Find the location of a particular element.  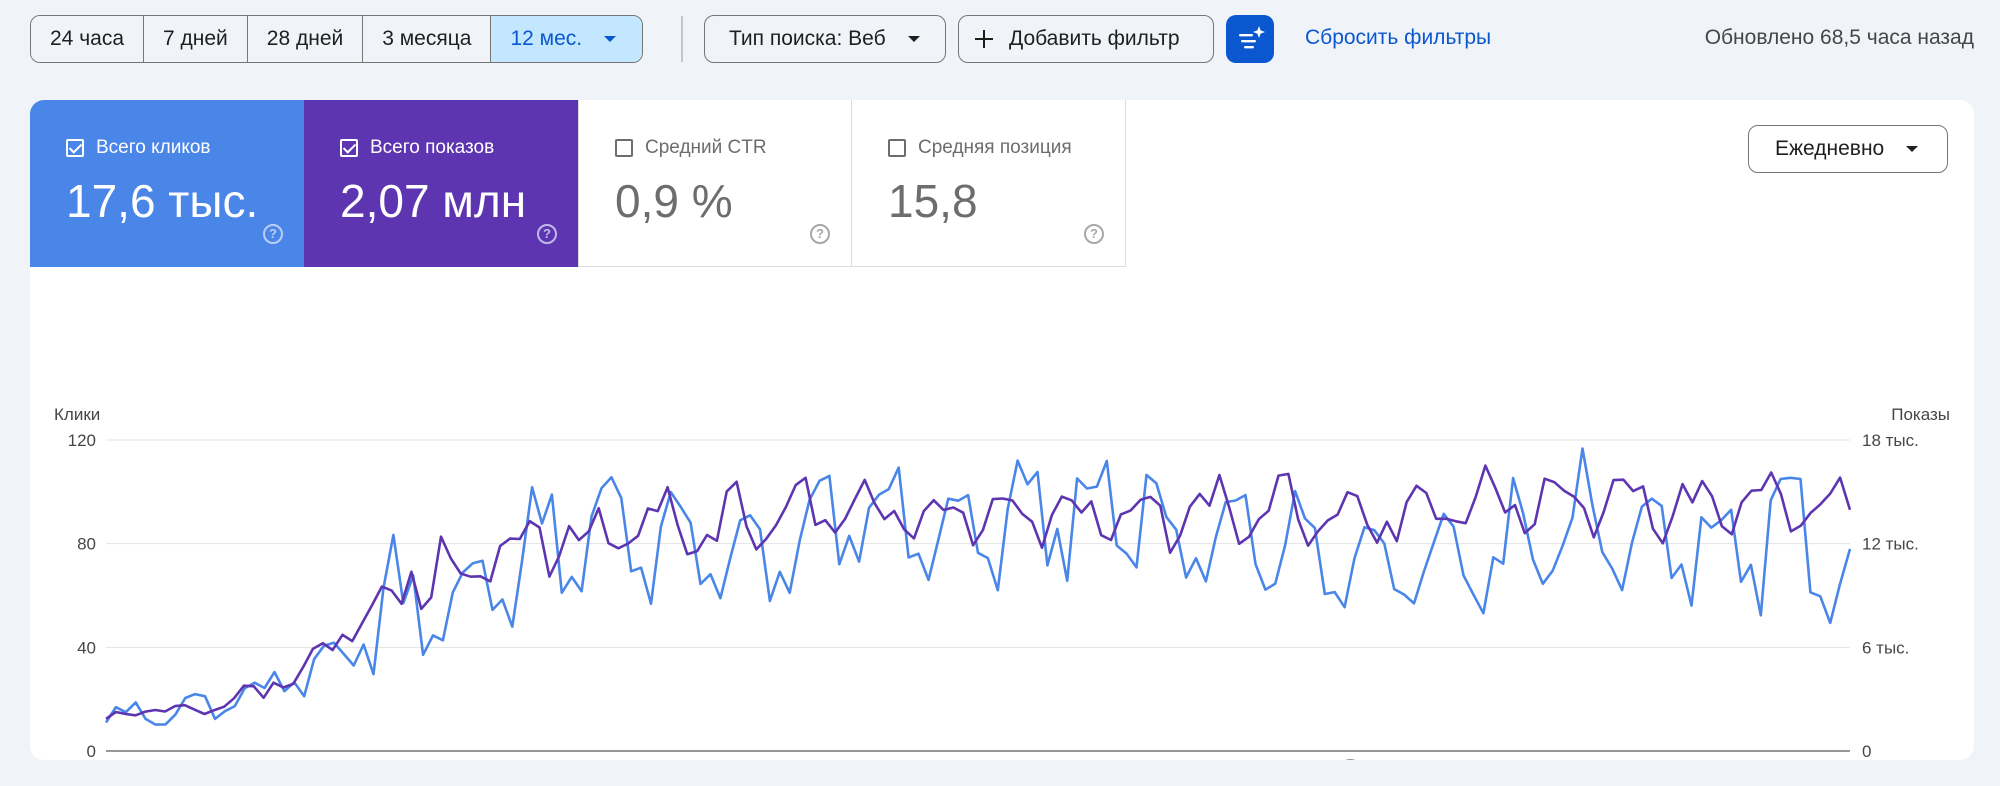

add-filter-label: Добавить фильтр is located at coordinates (1094, 38).